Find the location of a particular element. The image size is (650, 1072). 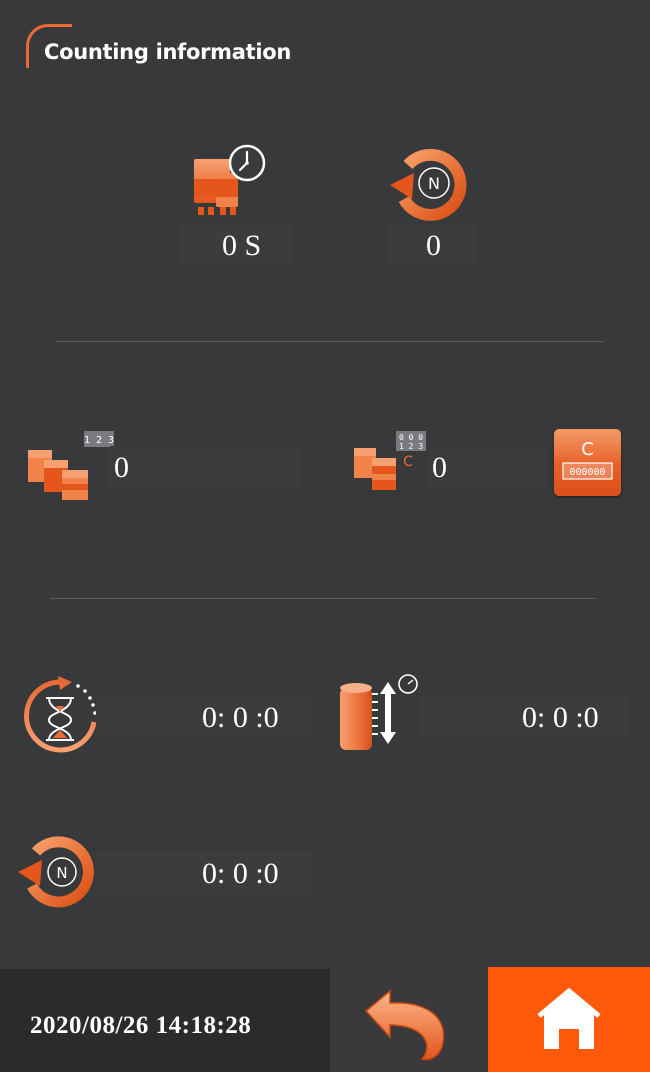

reset-counter-button: C 000000 is located at coordinates (587, 462).